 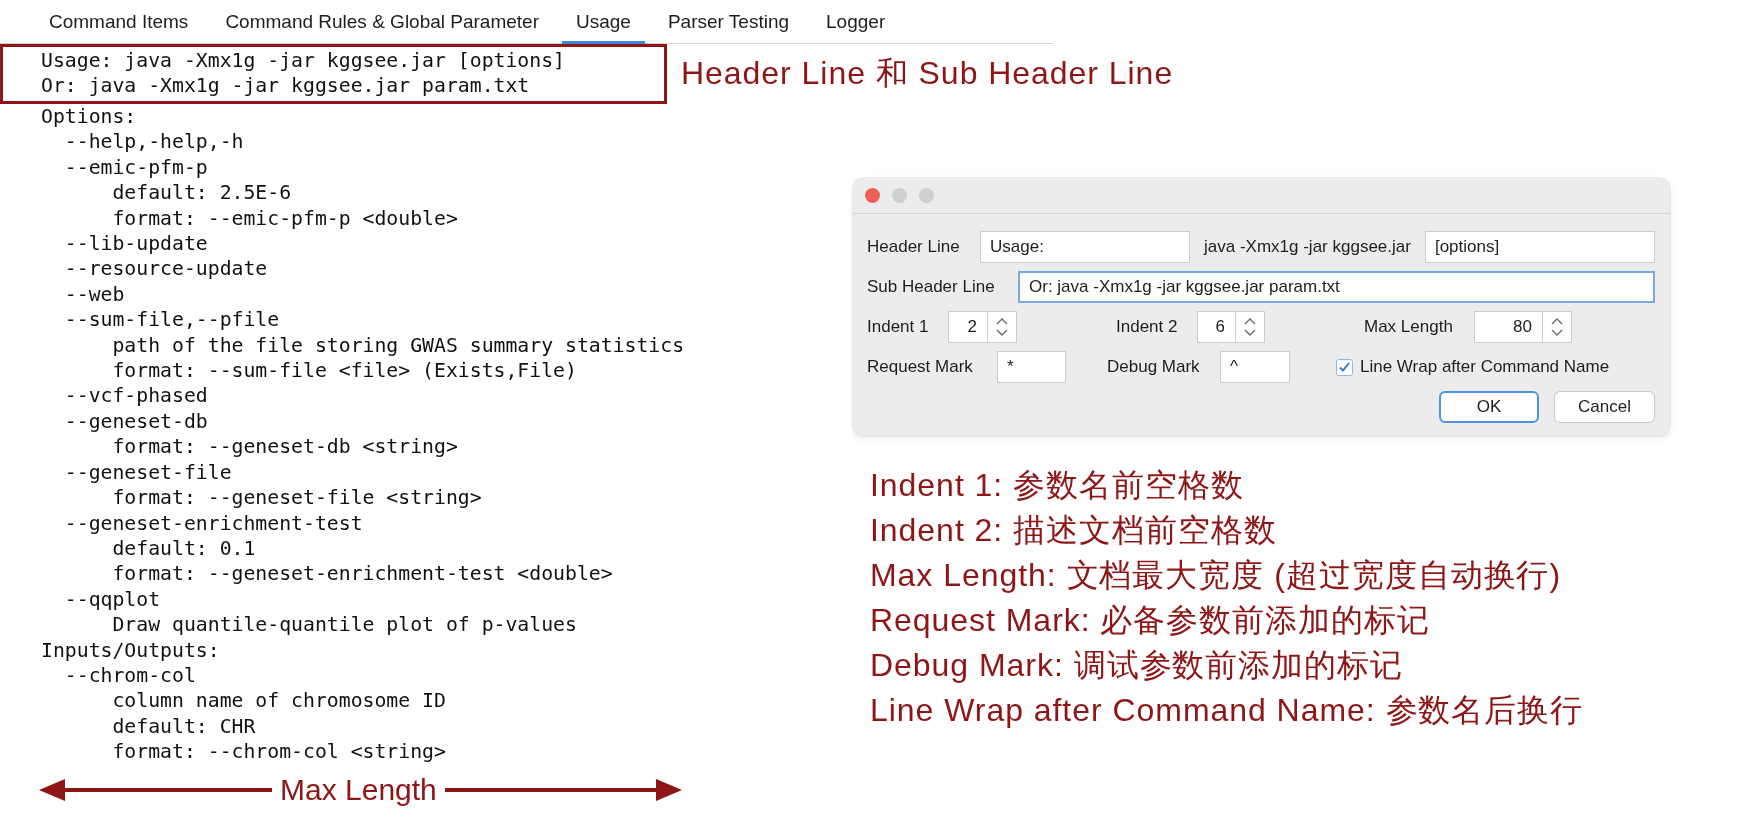 I want to click on field-label: Request Mark, so click(x=920, y=367).